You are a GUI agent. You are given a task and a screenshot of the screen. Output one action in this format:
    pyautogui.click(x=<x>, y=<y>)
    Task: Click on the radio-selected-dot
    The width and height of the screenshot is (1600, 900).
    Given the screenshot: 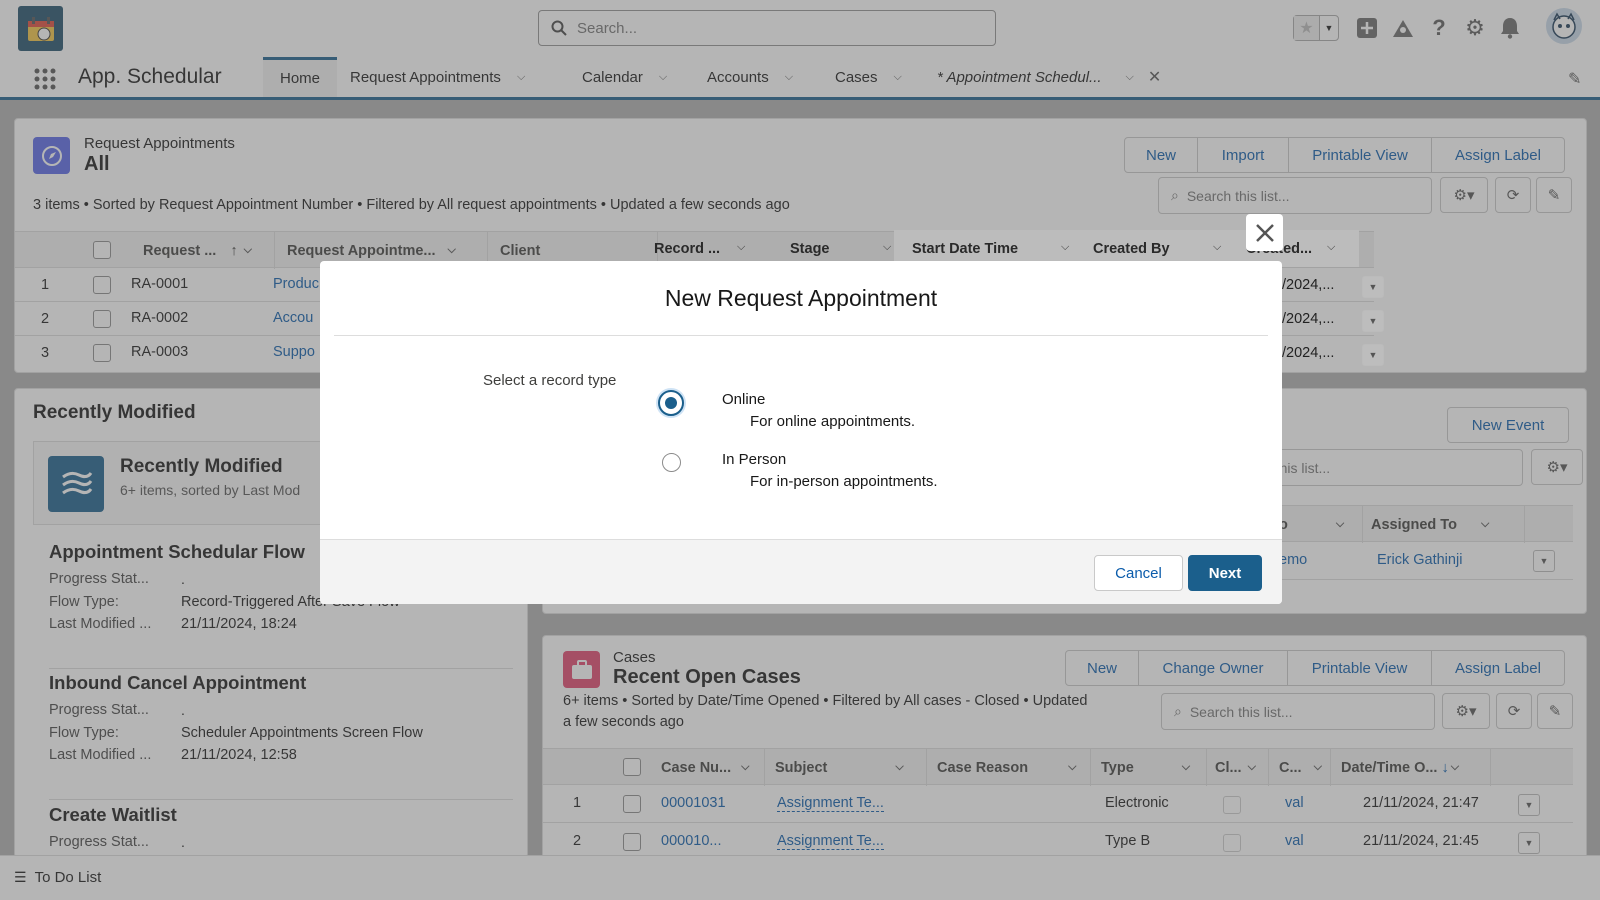 What is the action you would take?
    pyautogui.click(x=671, y=403)
    